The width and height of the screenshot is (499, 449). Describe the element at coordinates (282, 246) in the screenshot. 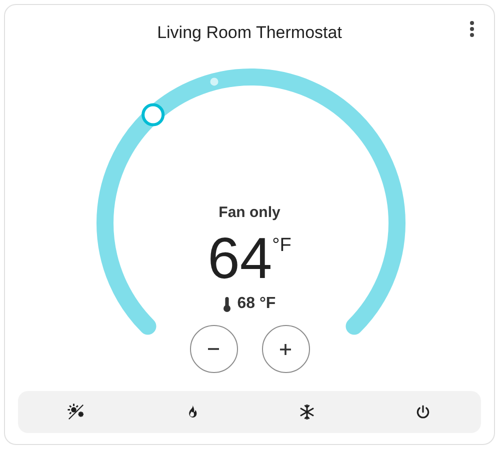

I see `temperature-unit: °F` at that location.